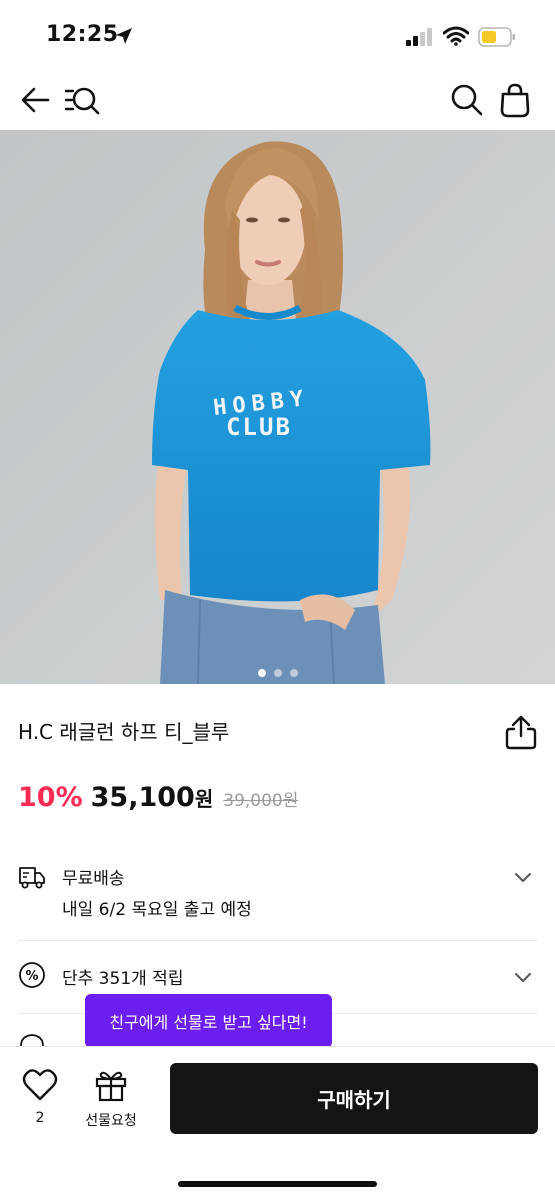 This screenshot has width=555, height=1200. What do you see at coordinates (277, 35) in the screenshot?
I see `status-bar: 12:25` at bounding box center [277, 35].